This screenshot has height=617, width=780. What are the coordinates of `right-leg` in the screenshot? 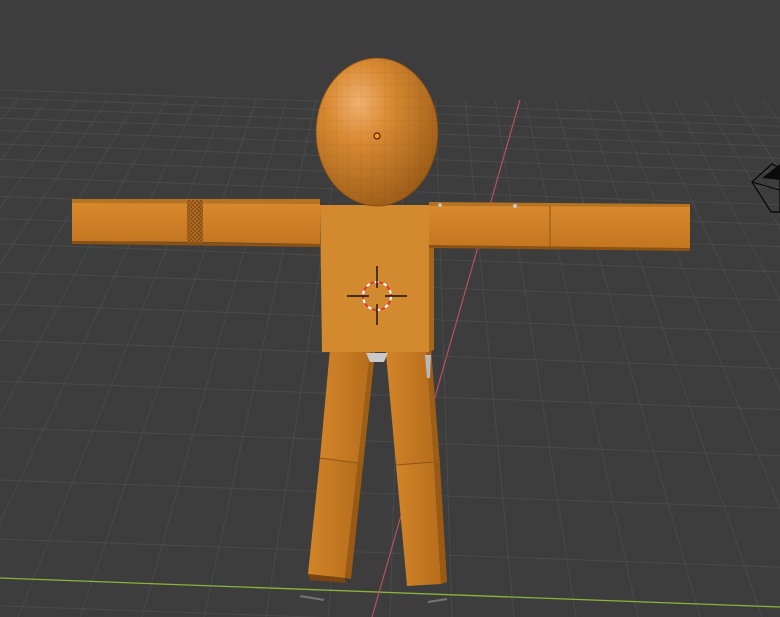 It's located at (415, 463).